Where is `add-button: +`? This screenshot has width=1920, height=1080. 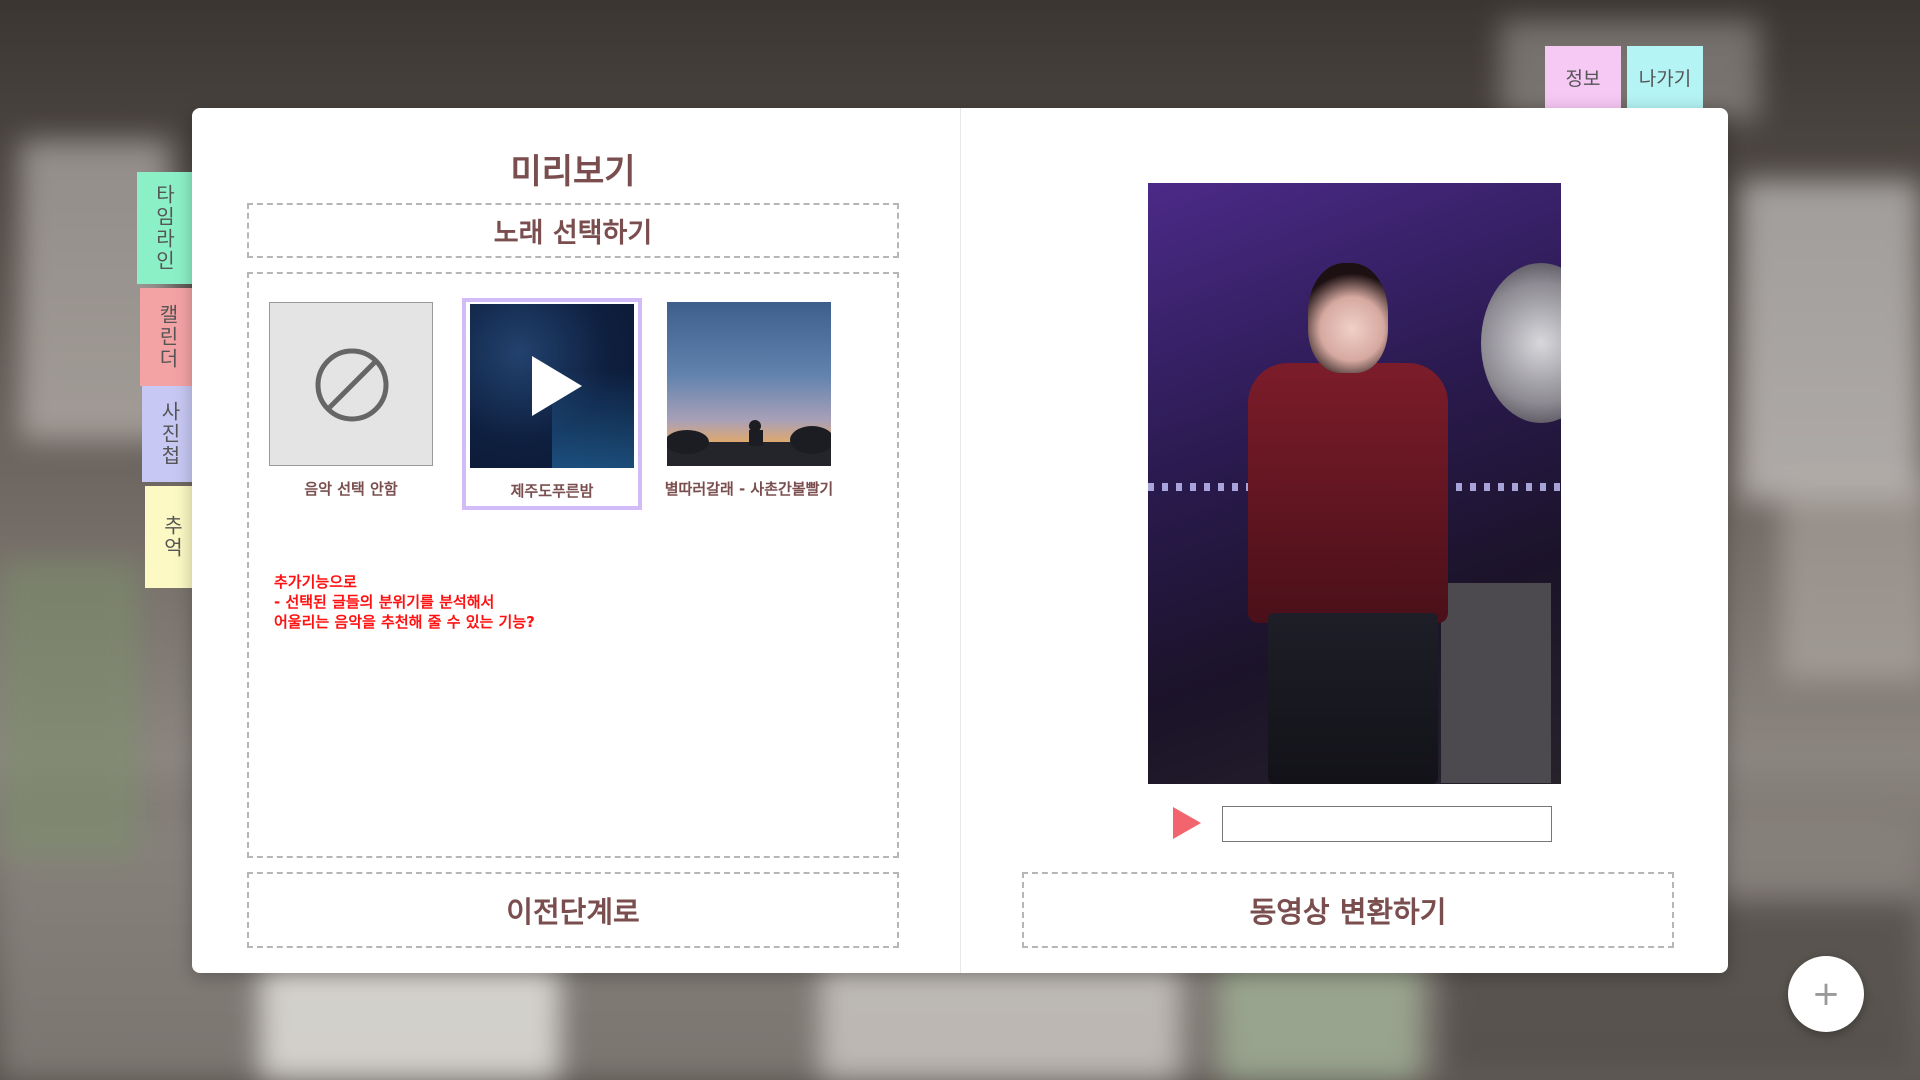 add-button: + is located at coordinates (1826, 994).